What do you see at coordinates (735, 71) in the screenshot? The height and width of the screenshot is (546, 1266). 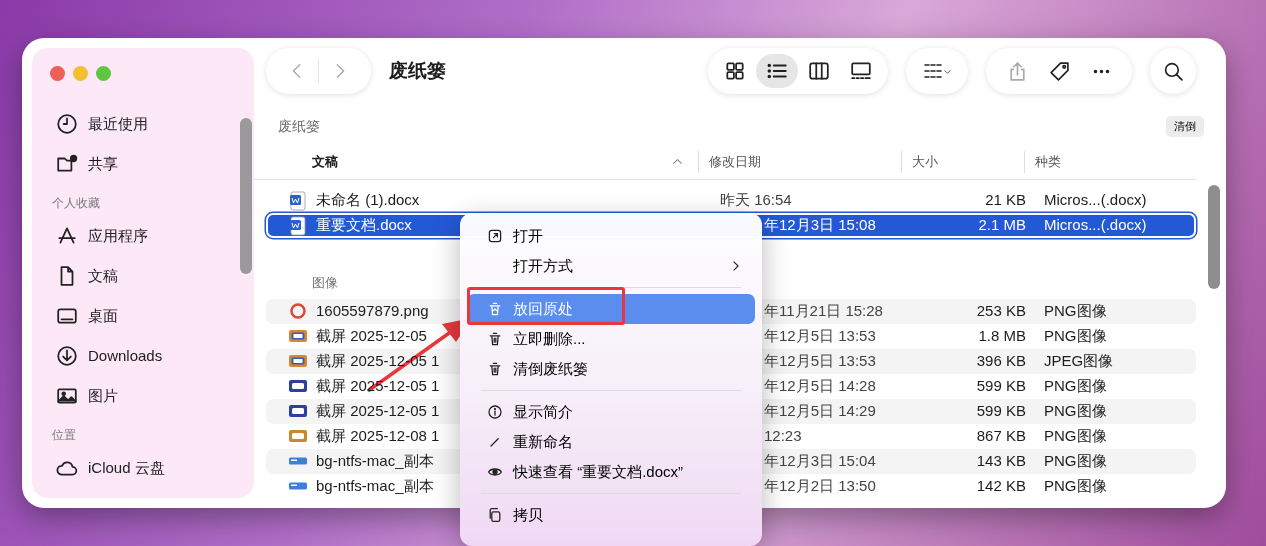 I see `icon-view-icon` at bounding box center [735, 71].